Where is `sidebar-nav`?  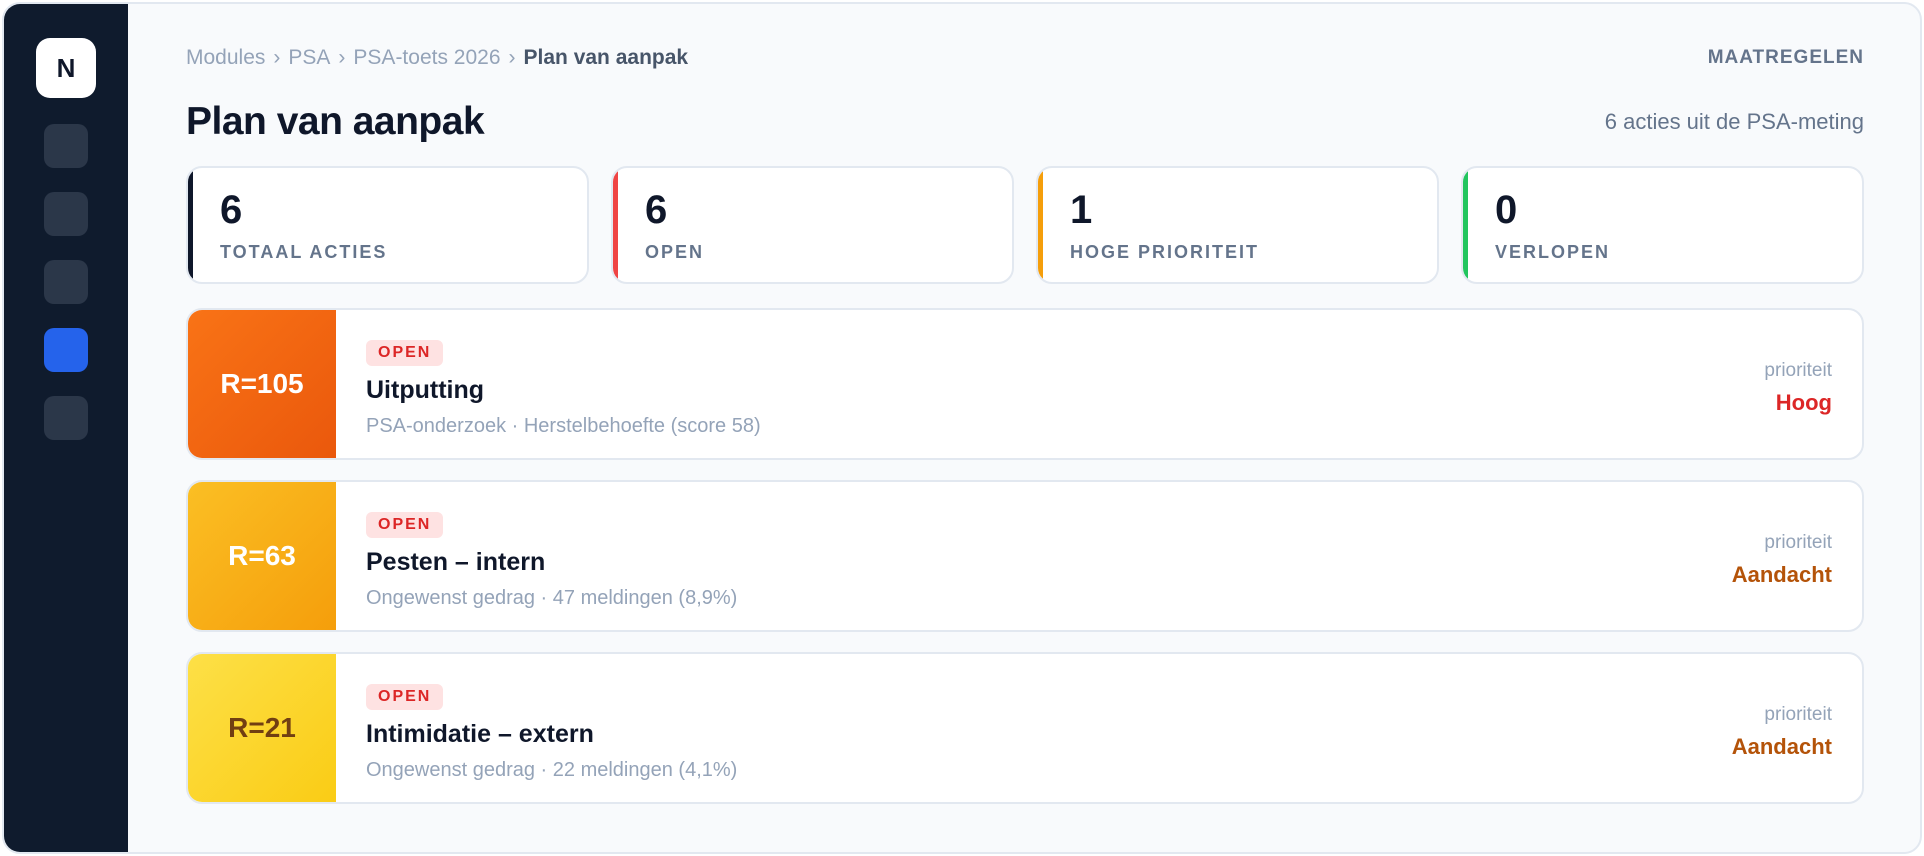
sidebar-nav is located at coordinates (66, 282).